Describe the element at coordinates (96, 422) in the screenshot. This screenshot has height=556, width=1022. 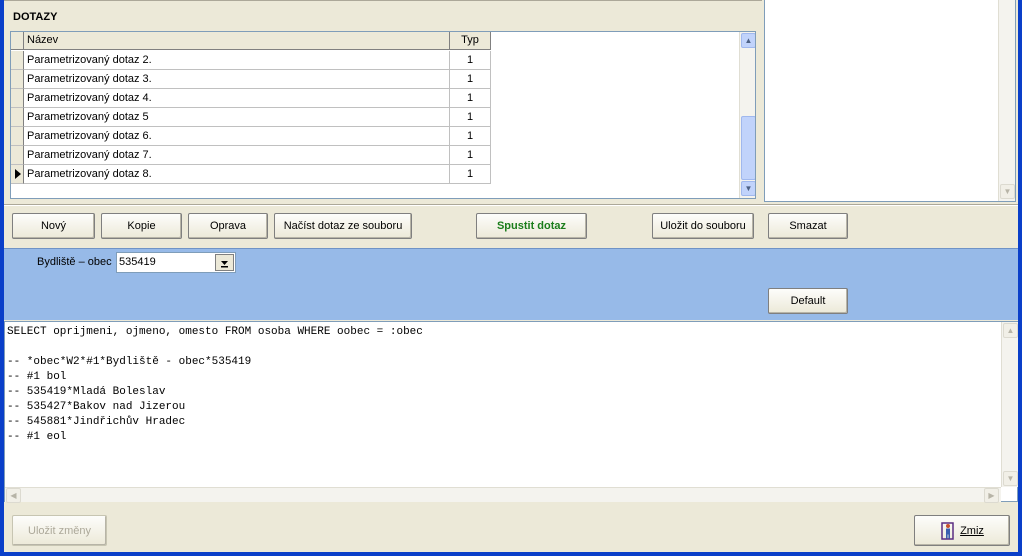
I see `sql-line: -- 545881*Jindřichův Hradec` at that location.